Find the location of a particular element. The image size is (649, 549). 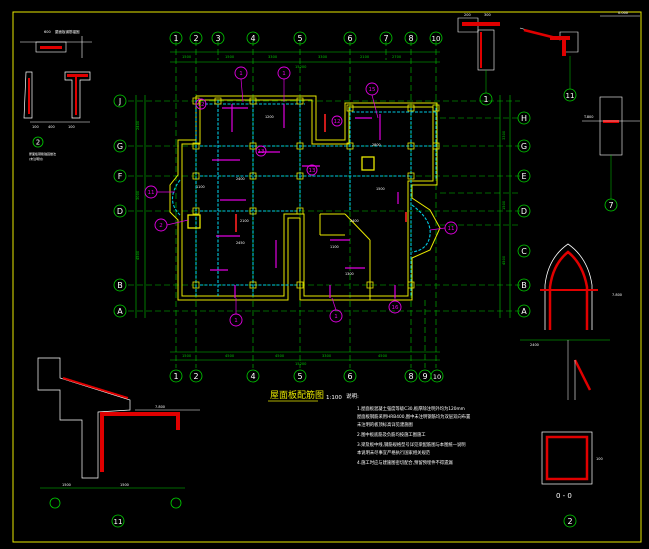

axis-bubbles-top is located at coordinates (306, 38).